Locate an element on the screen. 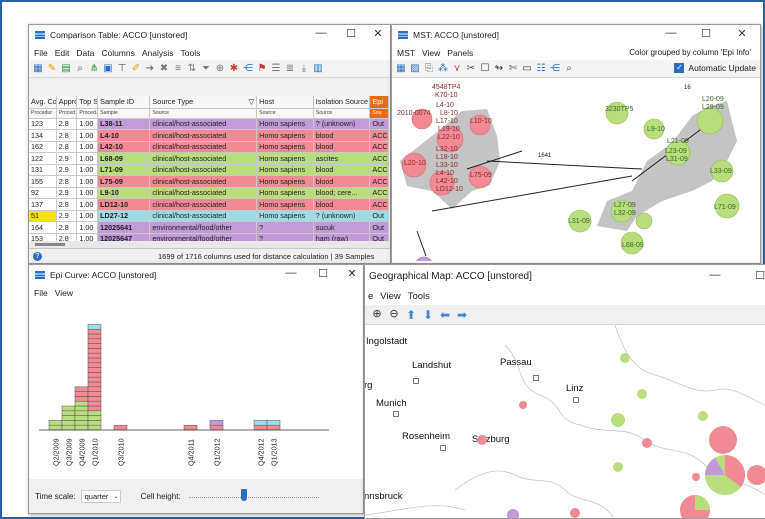 The width and height of the screenshot is (765, 519). table-cell: 162 is located at coordinates (43, 147).